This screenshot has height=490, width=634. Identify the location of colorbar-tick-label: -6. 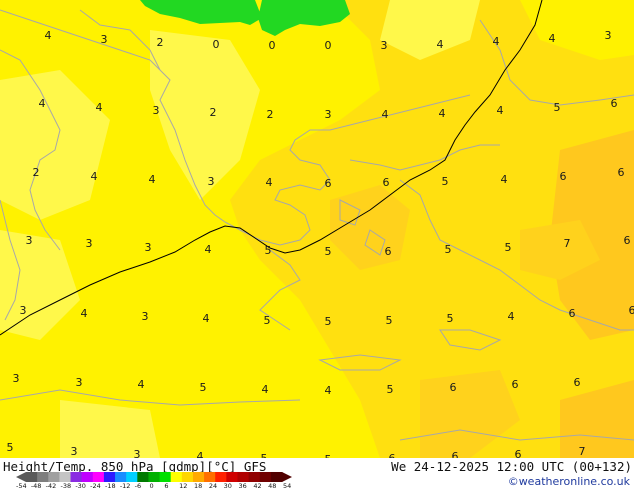
(138, 486).